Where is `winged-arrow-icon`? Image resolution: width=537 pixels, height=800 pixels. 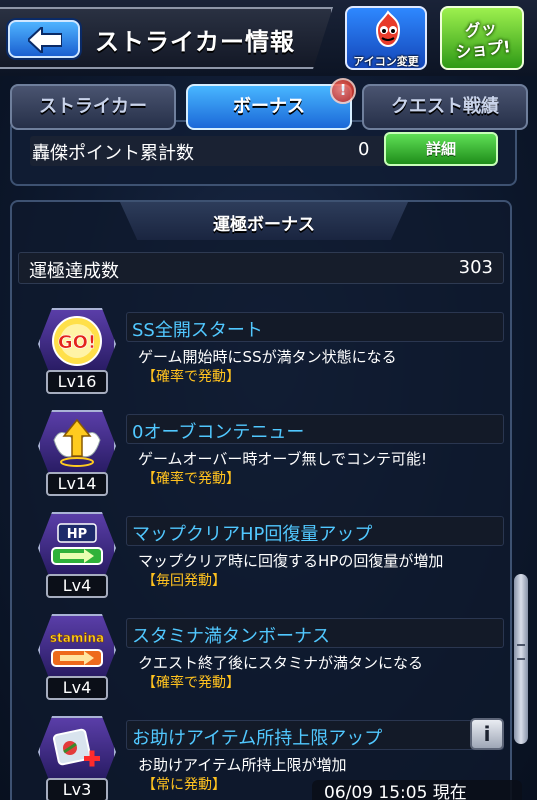 winged-arrow-icon is located at coordinates (77, 442).